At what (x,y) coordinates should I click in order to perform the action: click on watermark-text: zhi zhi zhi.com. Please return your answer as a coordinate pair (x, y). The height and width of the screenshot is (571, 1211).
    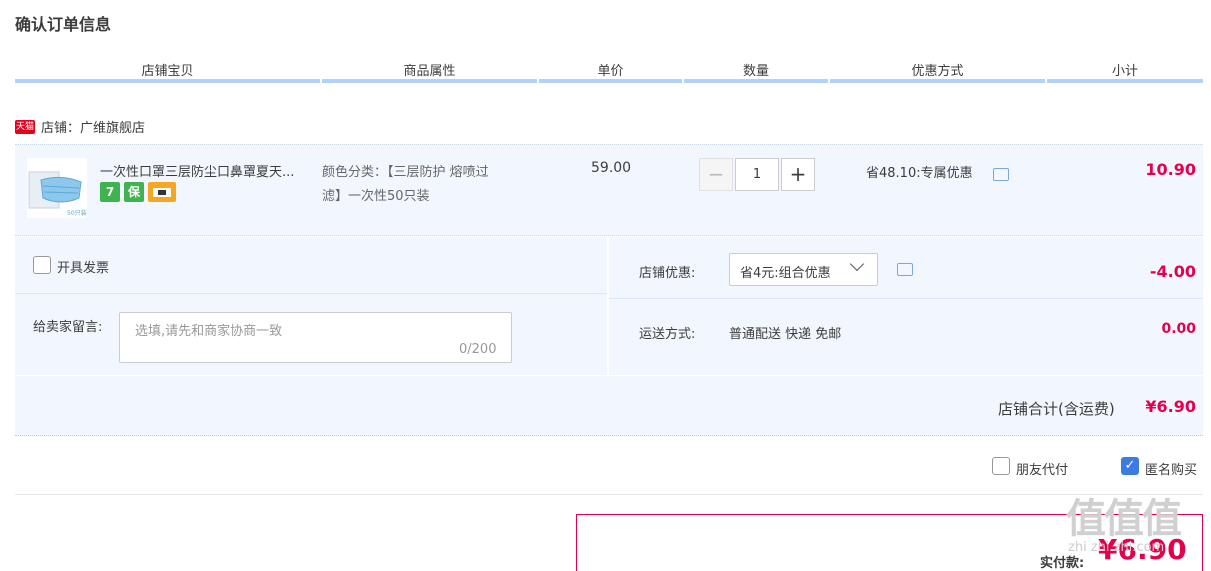
    Looking at the image, I should click on (1116, 547).